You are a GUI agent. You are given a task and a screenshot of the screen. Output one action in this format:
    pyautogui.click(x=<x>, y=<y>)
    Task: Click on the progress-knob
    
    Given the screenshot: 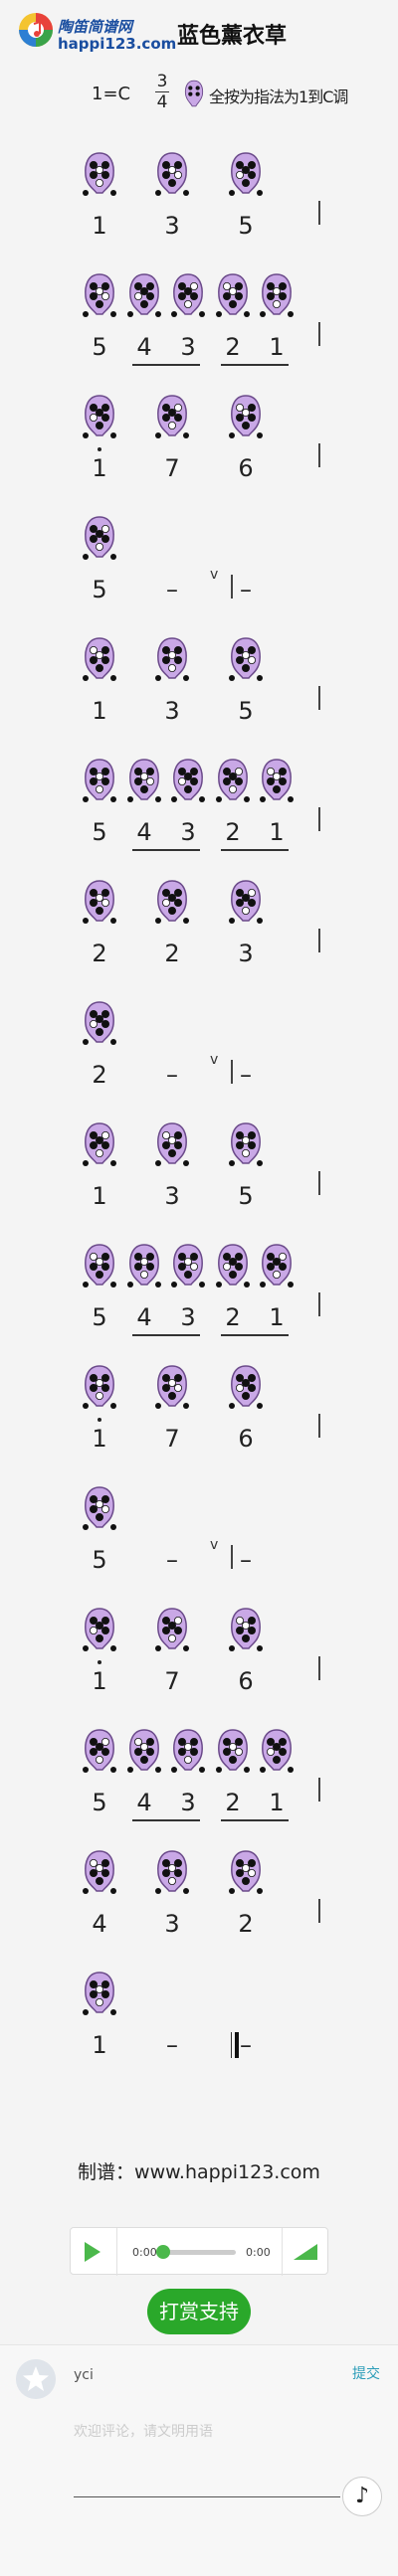 What is the action you would take?
    pyautogui.click(x=163, y=2252)
    